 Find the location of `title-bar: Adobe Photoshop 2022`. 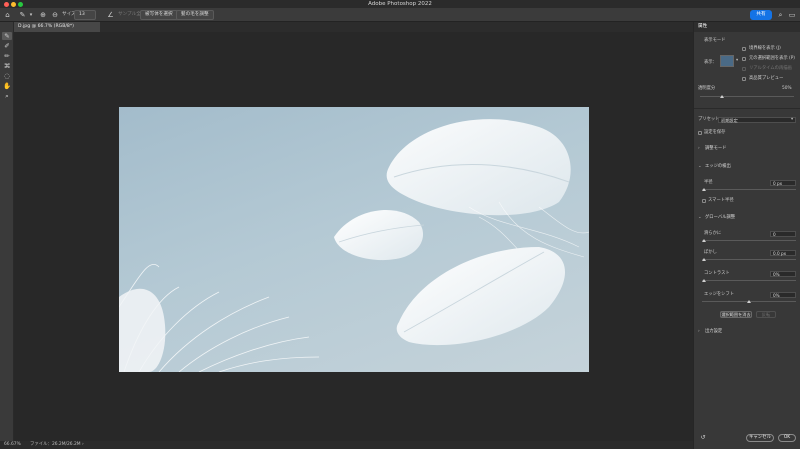

title-bar: Adobe Photoshop 2022 is located at coordinates (400, 4).